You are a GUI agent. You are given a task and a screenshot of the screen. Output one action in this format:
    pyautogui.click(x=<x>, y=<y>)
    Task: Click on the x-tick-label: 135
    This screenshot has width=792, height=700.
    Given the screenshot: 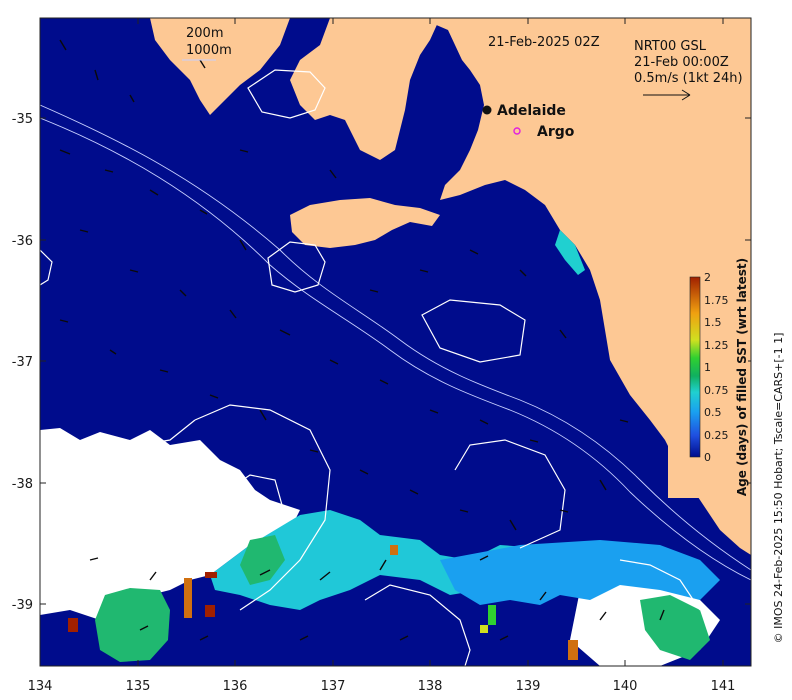 What is the action you would take?
    pyautogui.click(x=138, y=686)
    